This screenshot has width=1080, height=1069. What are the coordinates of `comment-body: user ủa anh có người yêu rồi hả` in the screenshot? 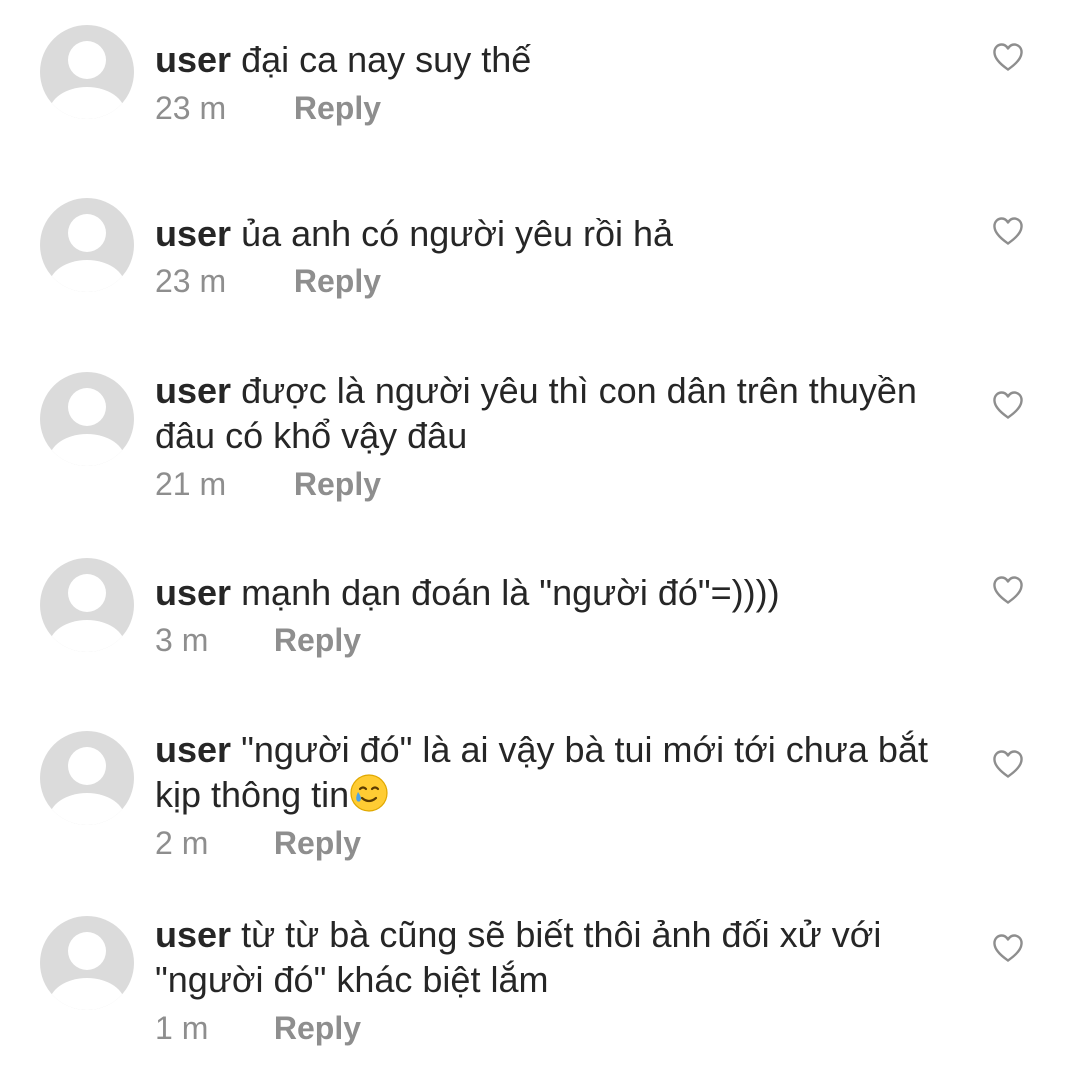 It's located at (550, 233).